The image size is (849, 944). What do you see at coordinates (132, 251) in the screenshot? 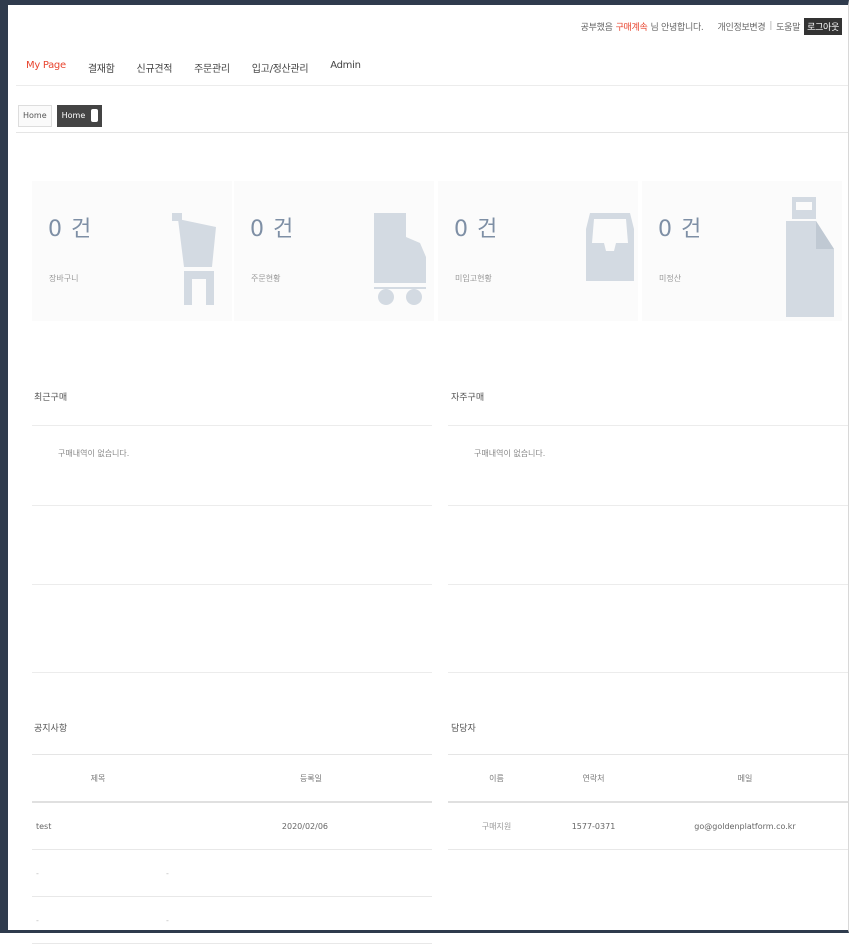
I see `stat-card-cart: 0 건 장바구니` at bounding box center [132, 251].